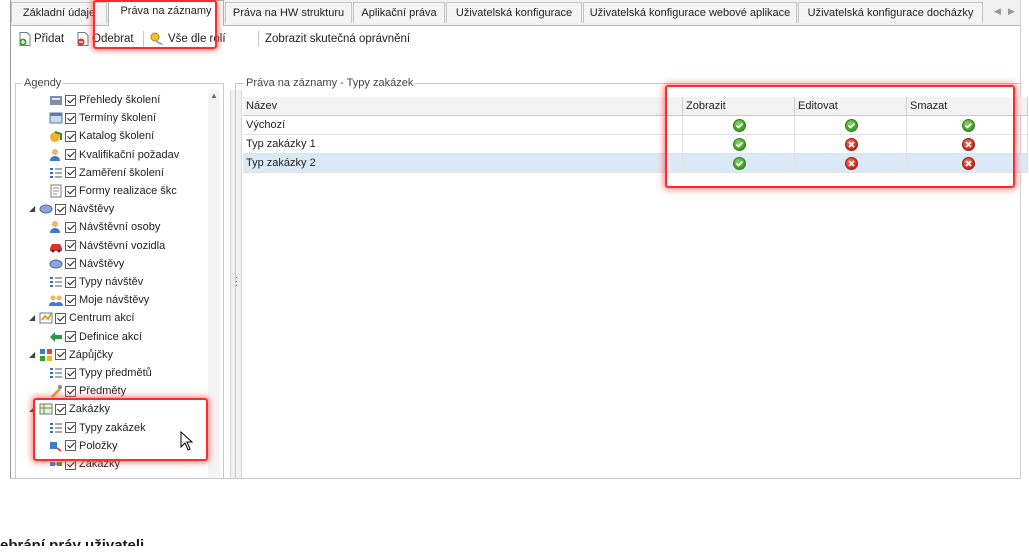  Describe the element at coordinates (56, 446) in the screenshot. I see `items-icon` at that location.